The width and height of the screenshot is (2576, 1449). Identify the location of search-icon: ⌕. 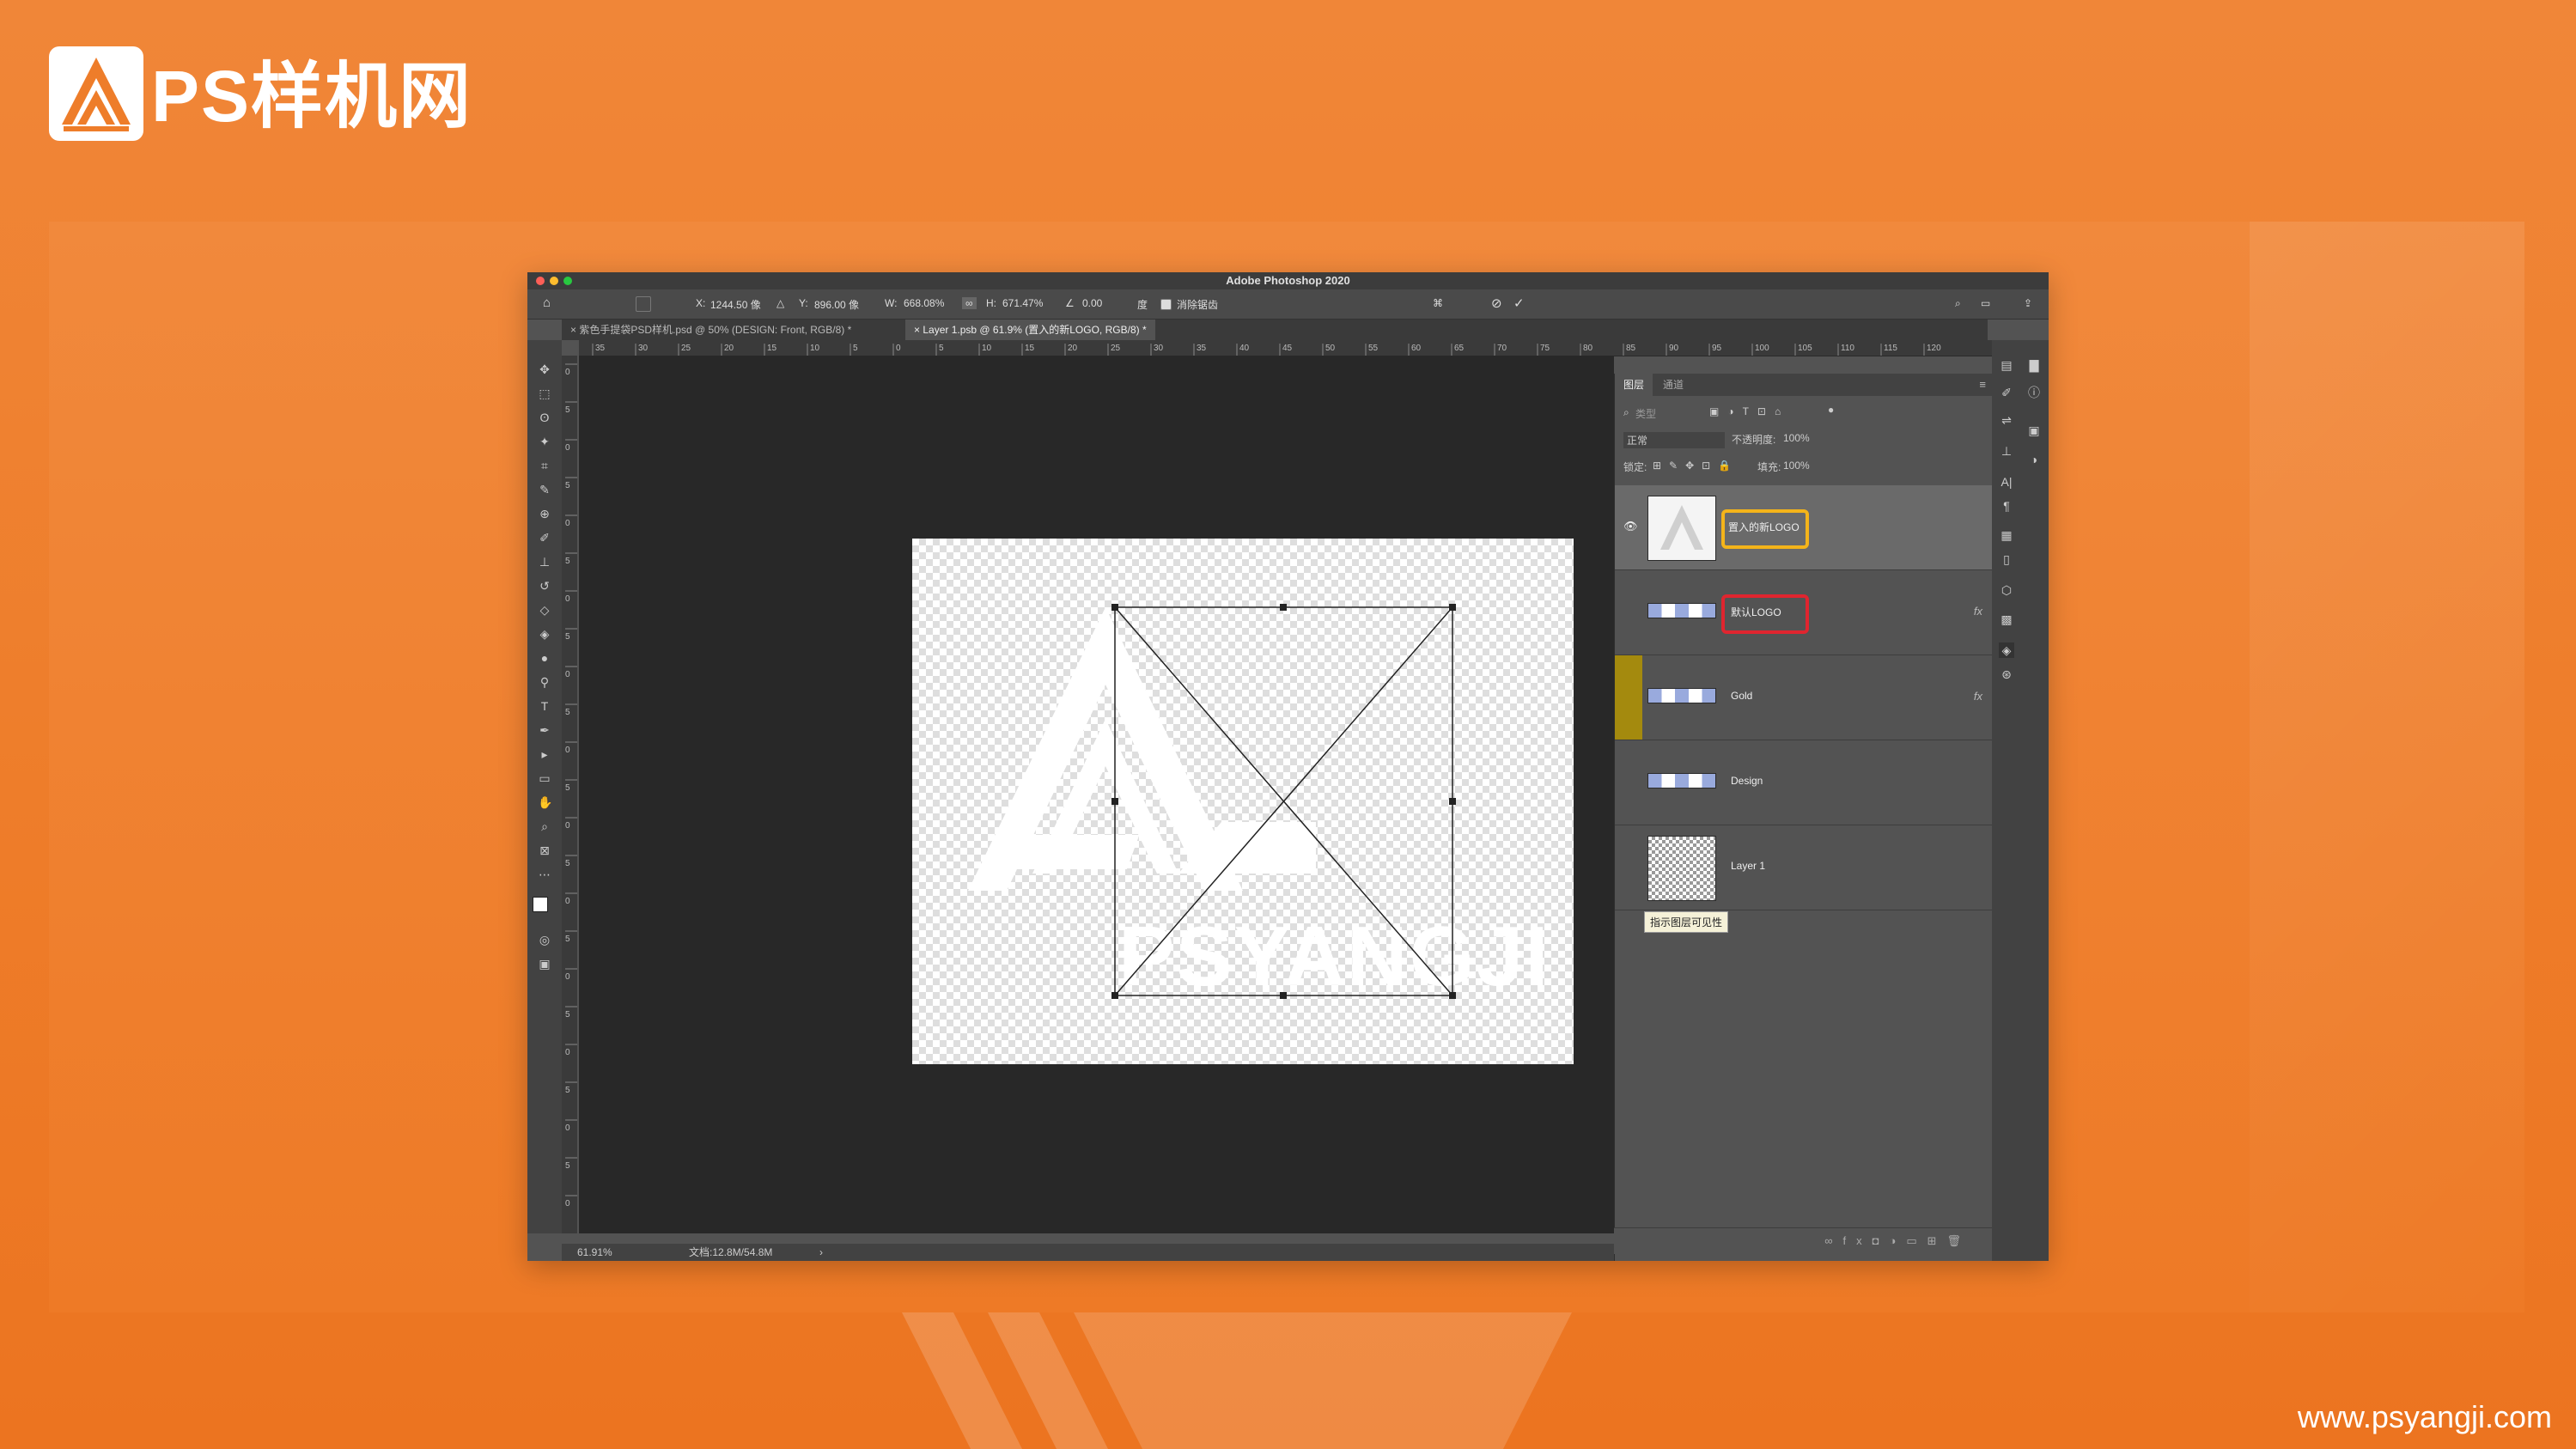
(1958, 303).